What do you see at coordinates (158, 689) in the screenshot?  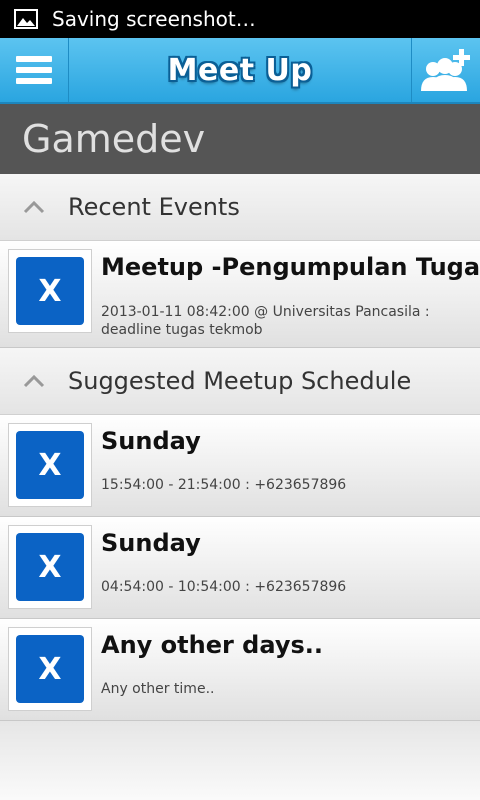 I see `item-desc: Any other time..` at bounding box center [158, 689].